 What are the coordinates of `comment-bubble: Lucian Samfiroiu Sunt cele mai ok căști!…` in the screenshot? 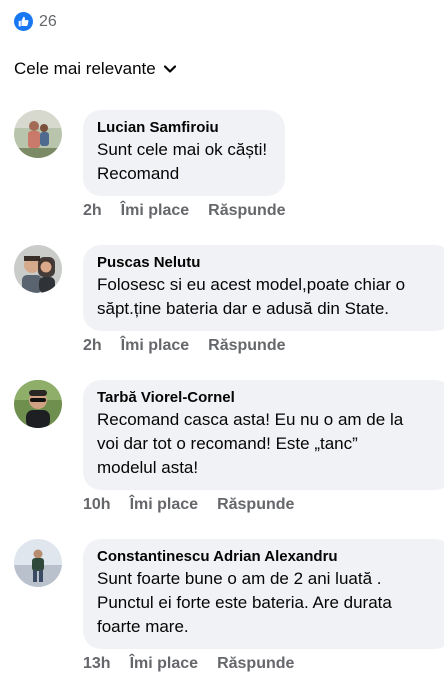 It's located at (184, 153).